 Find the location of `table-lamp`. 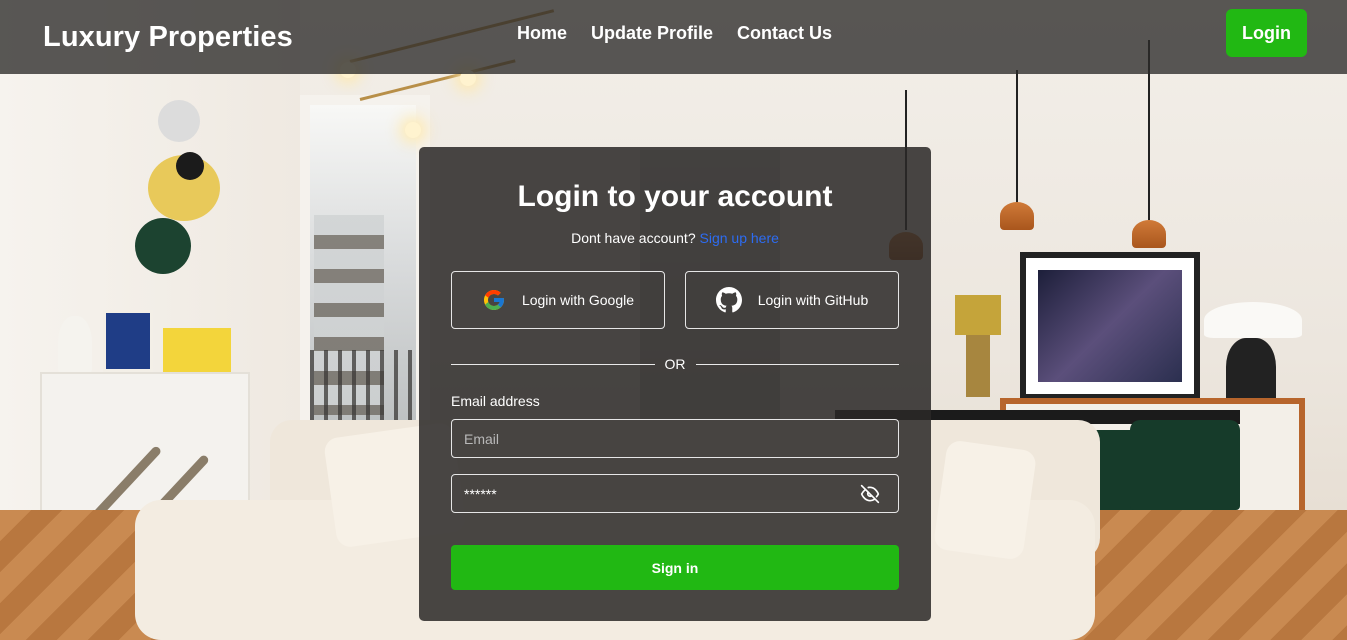

table-lamp is located at coordinates (978, 315).